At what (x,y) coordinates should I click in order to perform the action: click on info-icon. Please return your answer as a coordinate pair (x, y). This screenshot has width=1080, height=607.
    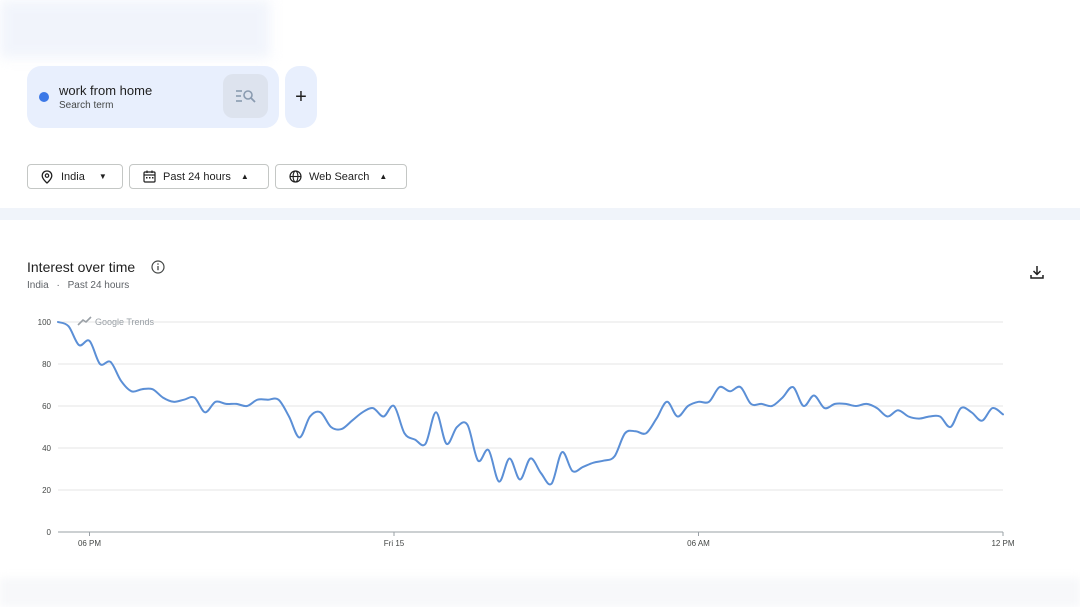
    Looking at the image, I should click on (158, 267).